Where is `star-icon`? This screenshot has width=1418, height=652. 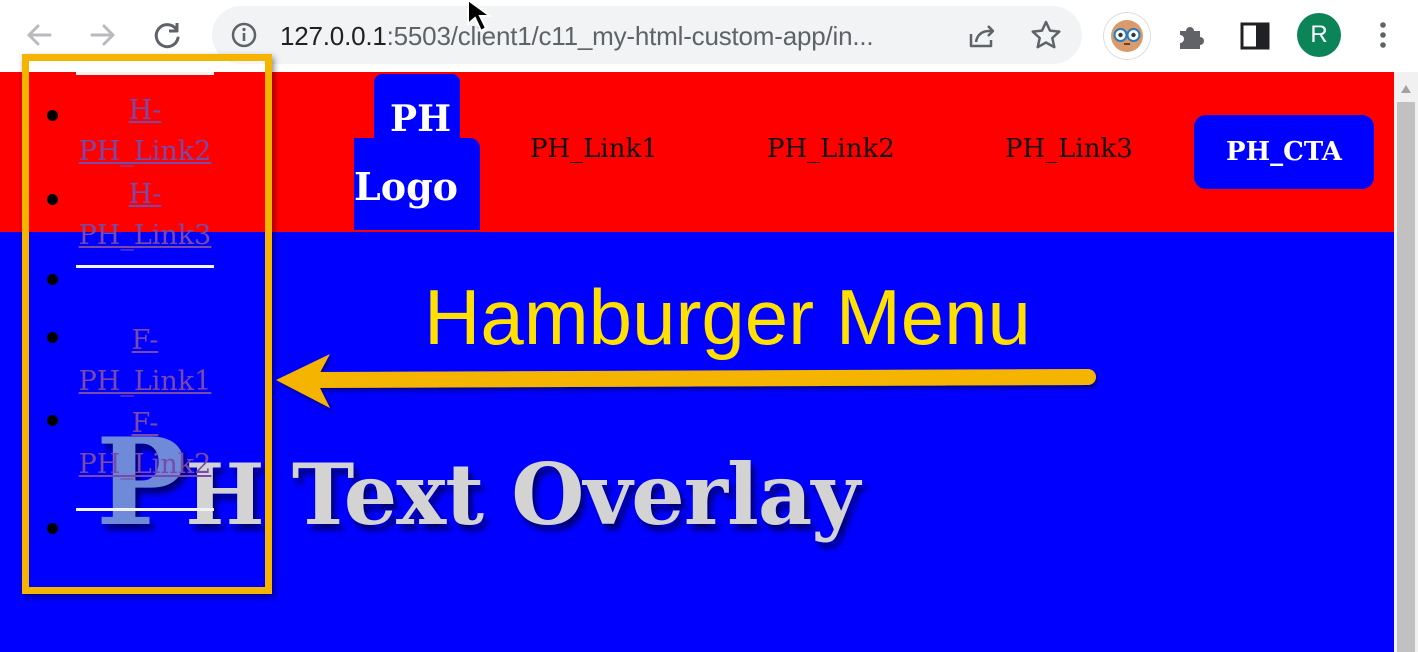 star-icon is located at coordinates (1046, 35).